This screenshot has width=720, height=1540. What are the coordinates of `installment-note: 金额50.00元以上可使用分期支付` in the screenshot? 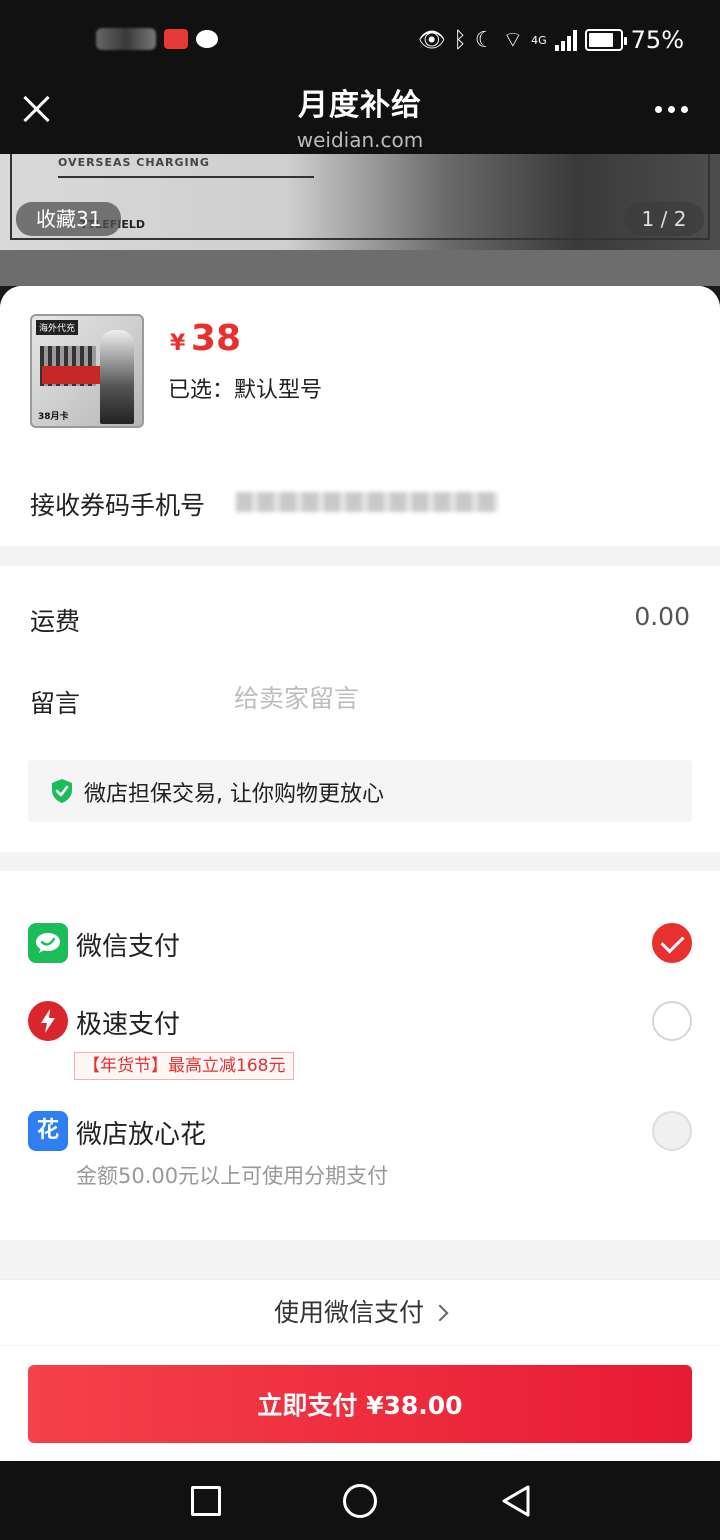 It's located at (232, 1176).